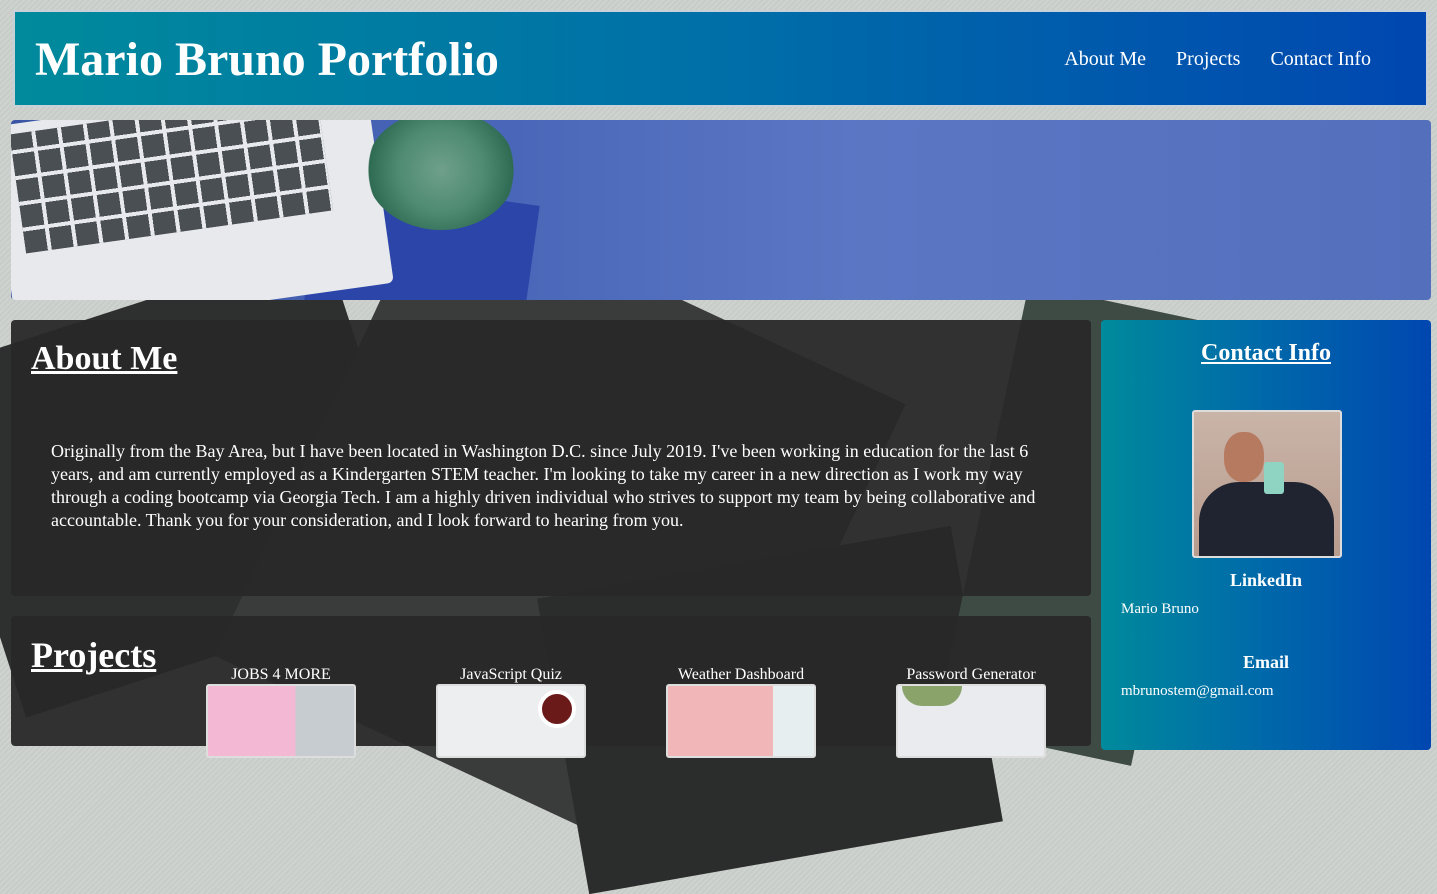 This screenshot has width=1437, height=894. What do you see at coordinates (741, 674) in the screenshot?
I see `project-title: Weather Dashboard` at bounding box center [741, 674].